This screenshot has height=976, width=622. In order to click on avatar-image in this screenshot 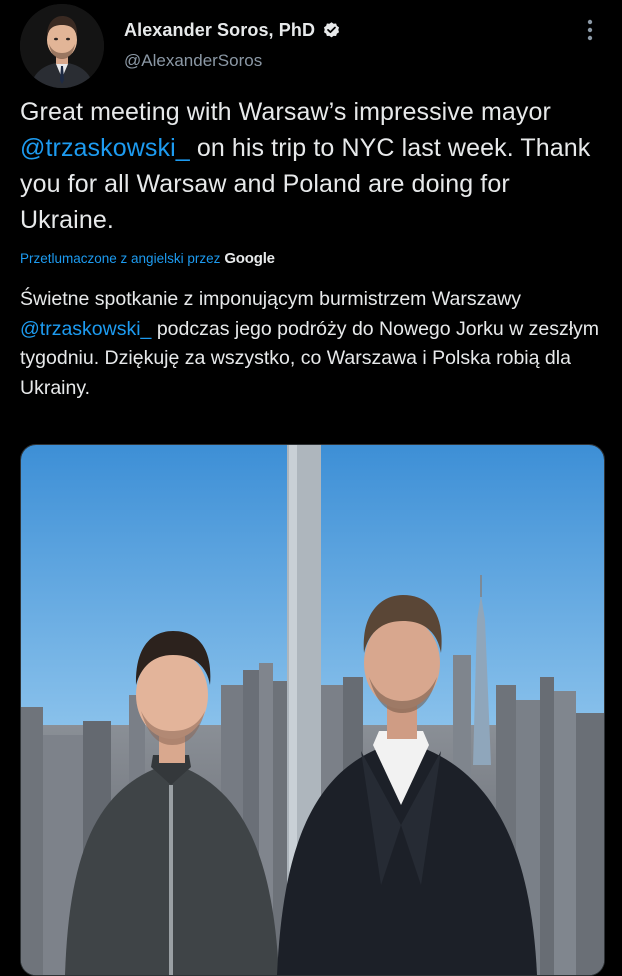, I will do `click(62, 46)`.